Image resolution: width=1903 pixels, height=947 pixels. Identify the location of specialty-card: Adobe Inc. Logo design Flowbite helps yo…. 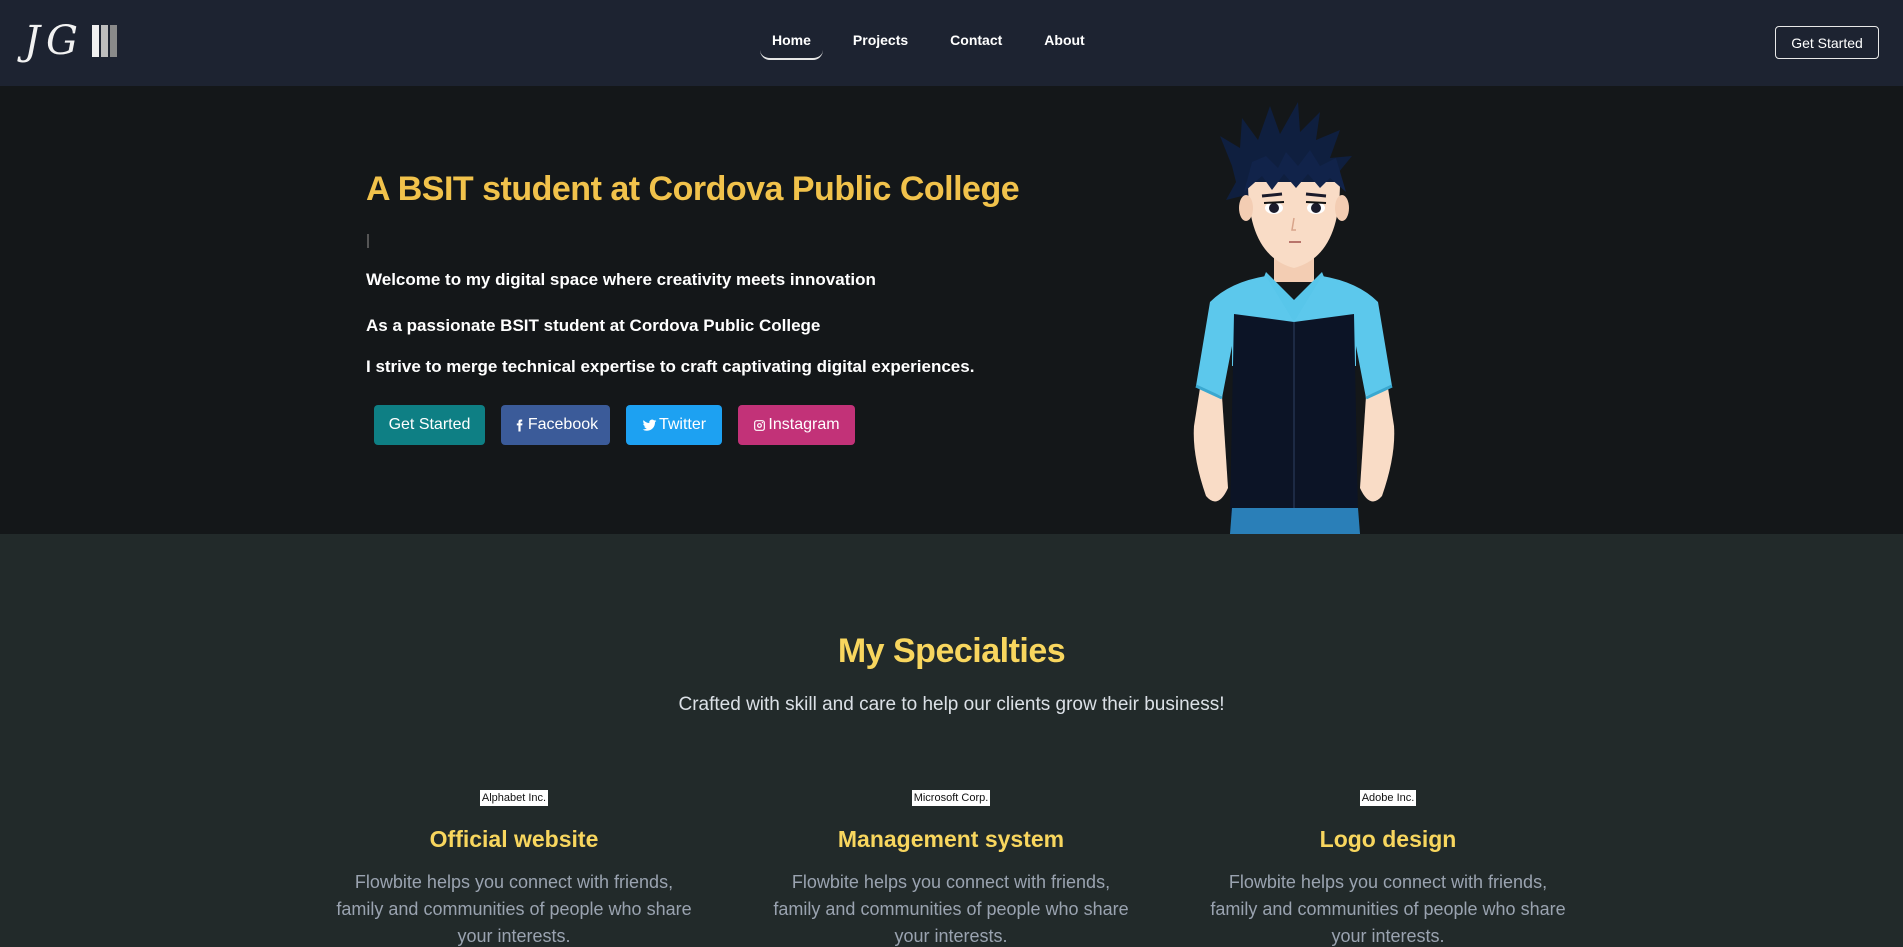
(1388, 867).